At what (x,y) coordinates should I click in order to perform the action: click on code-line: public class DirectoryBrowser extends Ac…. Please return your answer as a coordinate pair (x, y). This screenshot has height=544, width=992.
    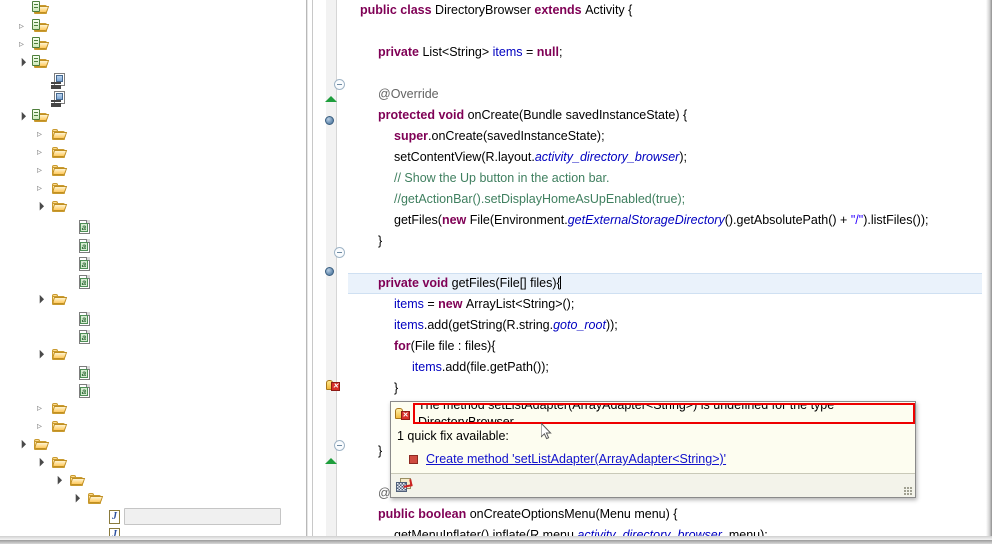
    Looking at the image, I should click on (490, 10).